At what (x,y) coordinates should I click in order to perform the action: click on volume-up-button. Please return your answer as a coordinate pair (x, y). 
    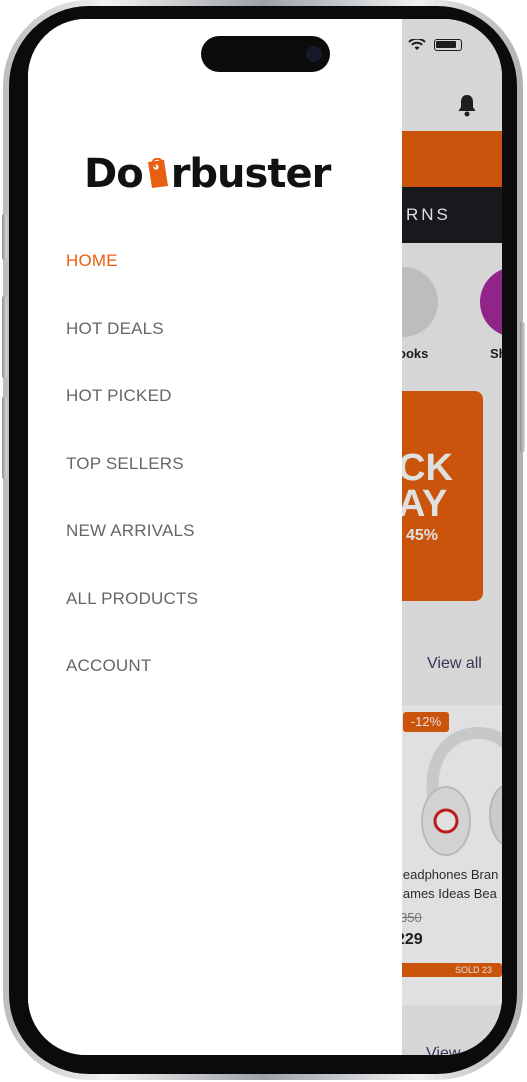
    Looking at the image, I should click on (4, 337).